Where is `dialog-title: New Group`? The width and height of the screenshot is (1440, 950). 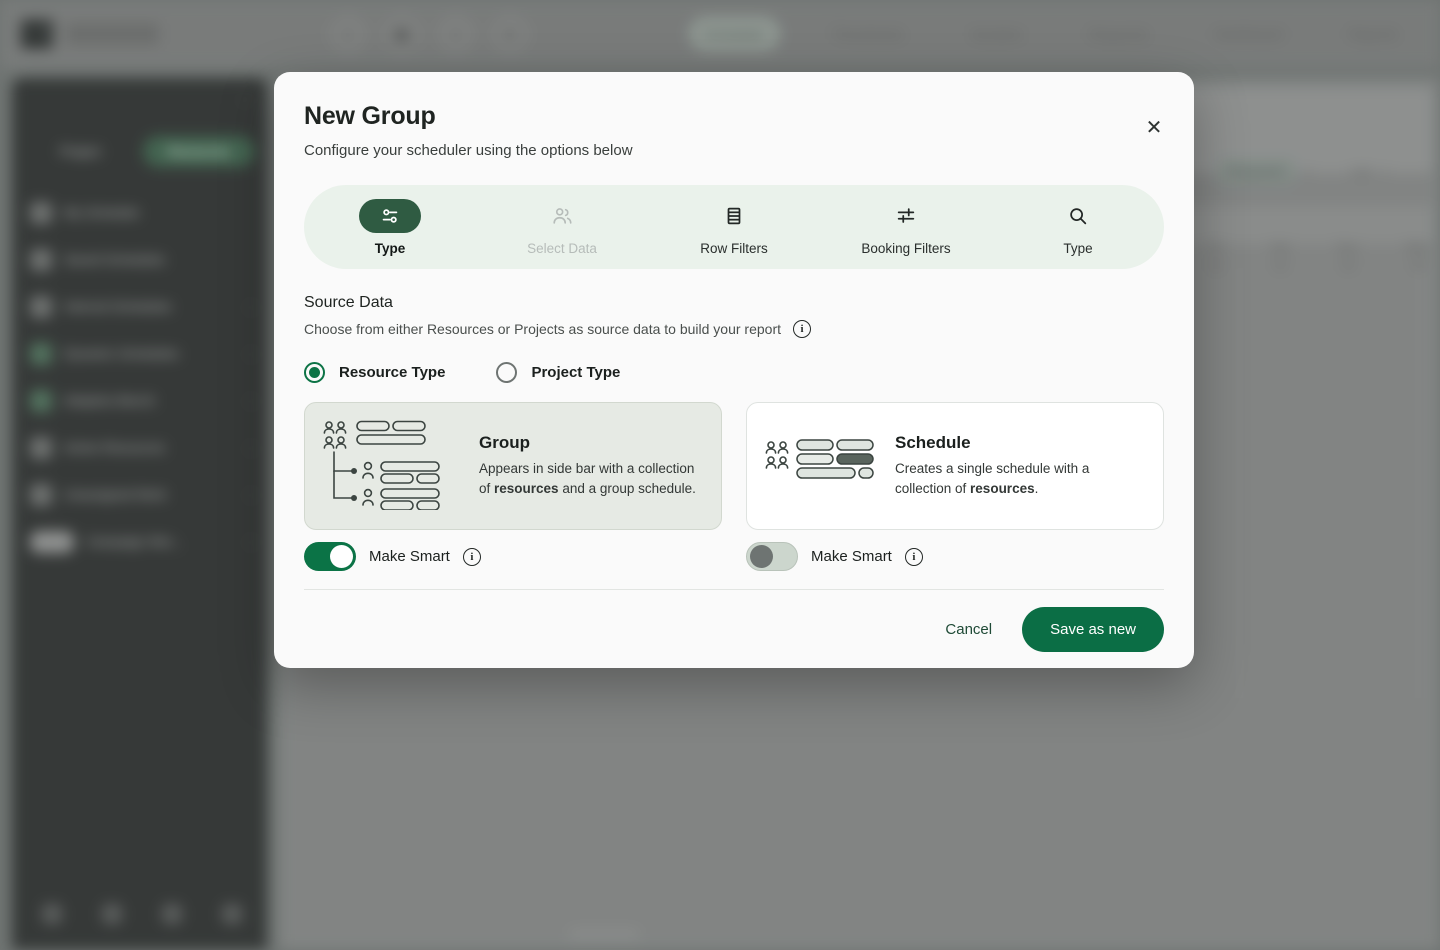 dialog-title: New Group is located at coordinates (370, 116).